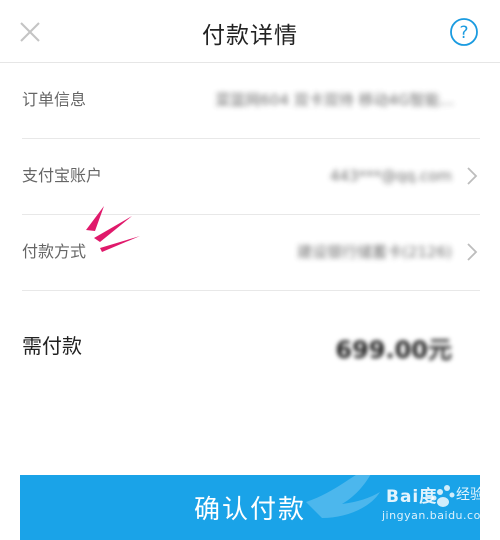 This screenshot has width=500, height=540. I want to click on help-button: ?, so click(464, 32).